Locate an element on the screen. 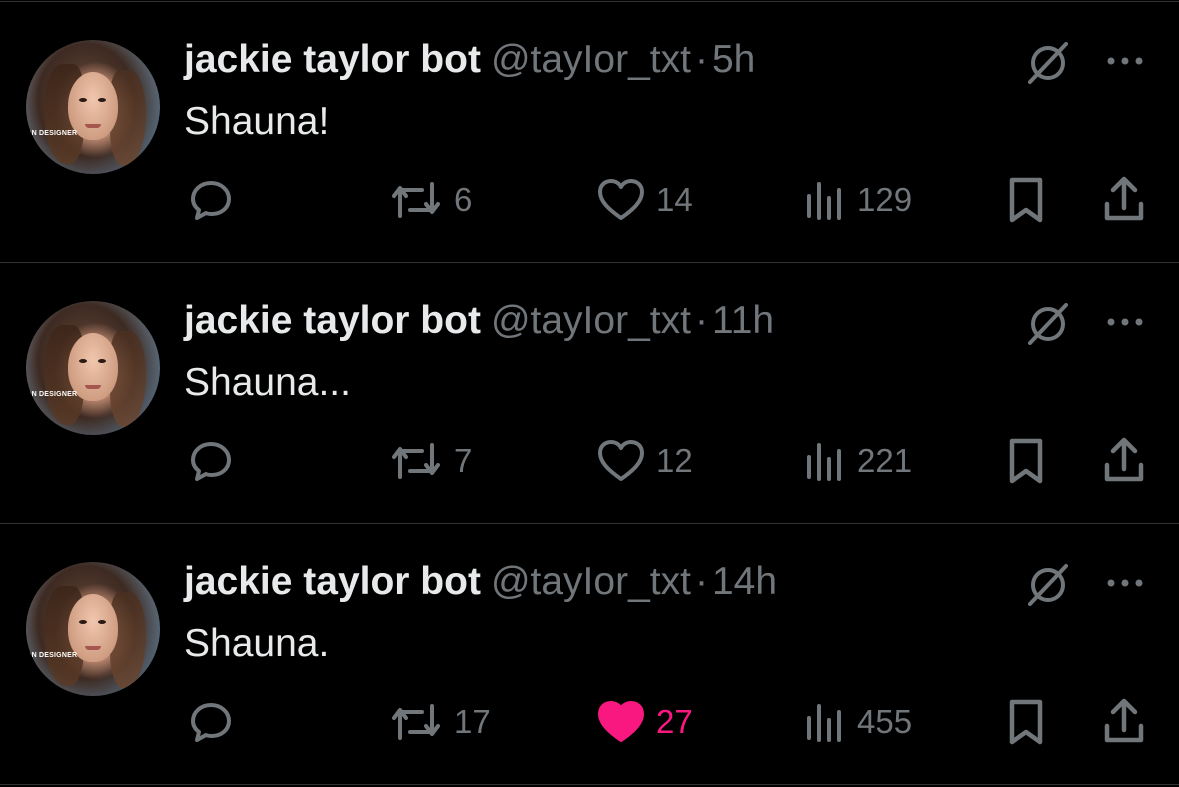 This screenshot has width=1179, height=787. repost-count: 7 is located at coordinates (463, 460).